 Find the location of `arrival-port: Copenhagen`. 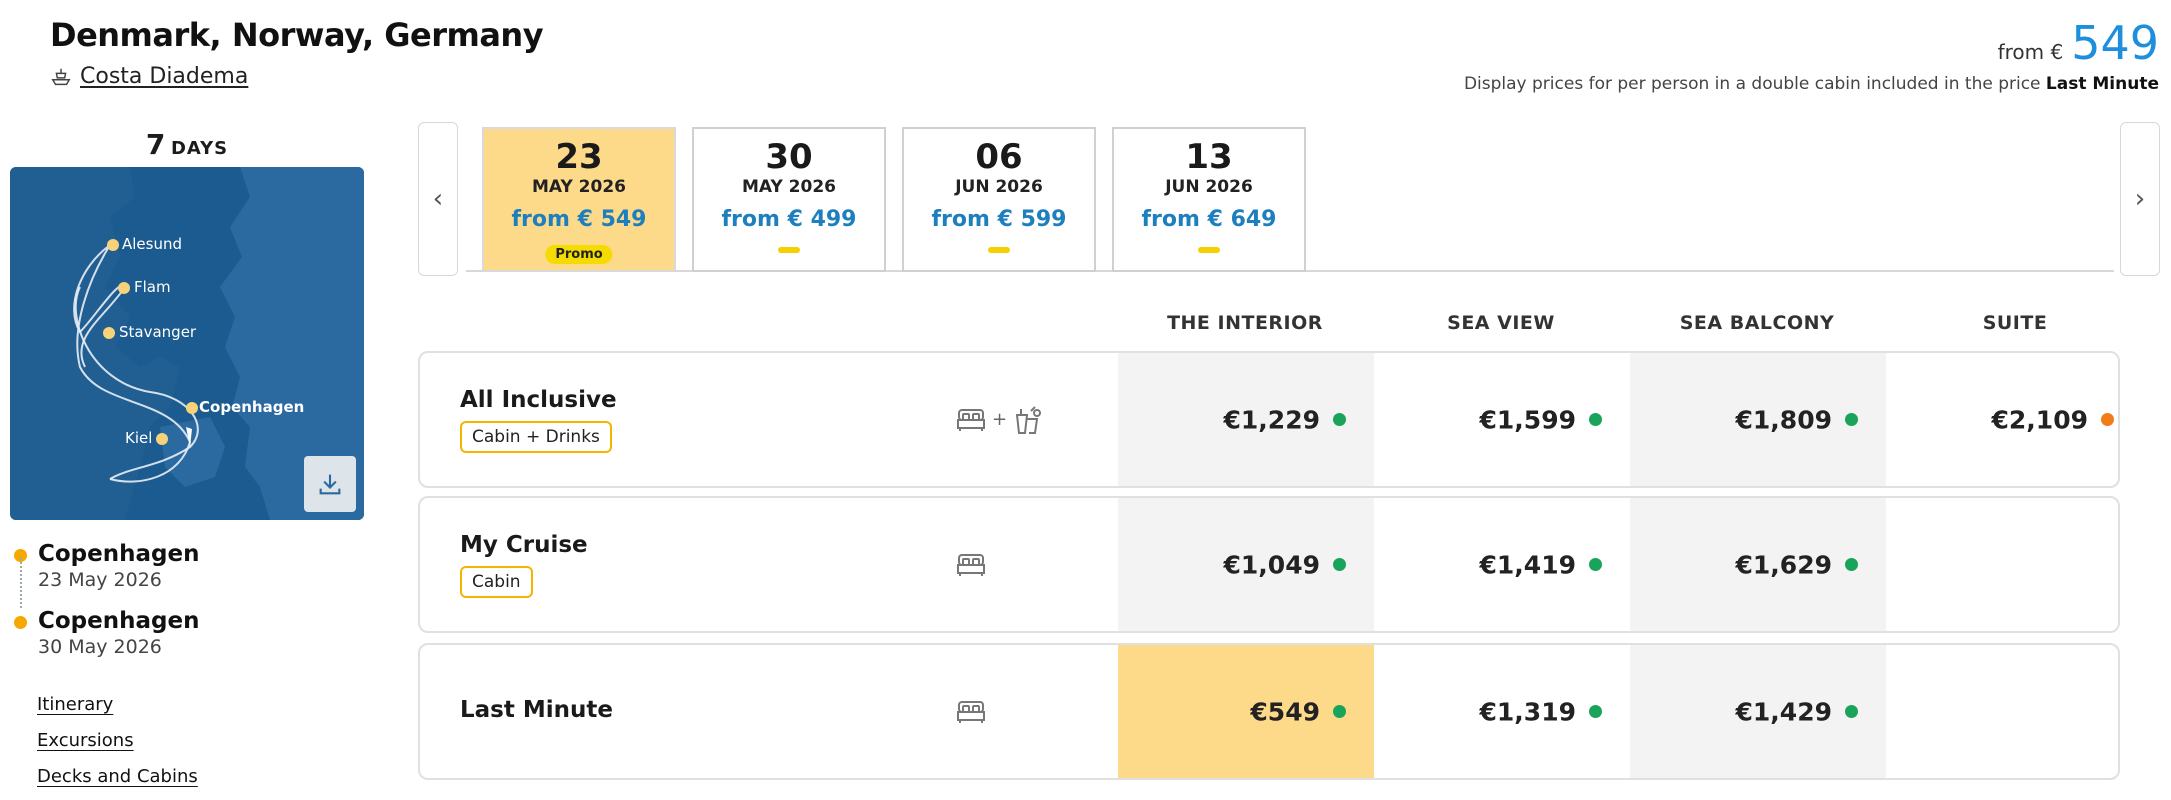

arrival-port: Copenhagen is located at coordinates (119, 621).